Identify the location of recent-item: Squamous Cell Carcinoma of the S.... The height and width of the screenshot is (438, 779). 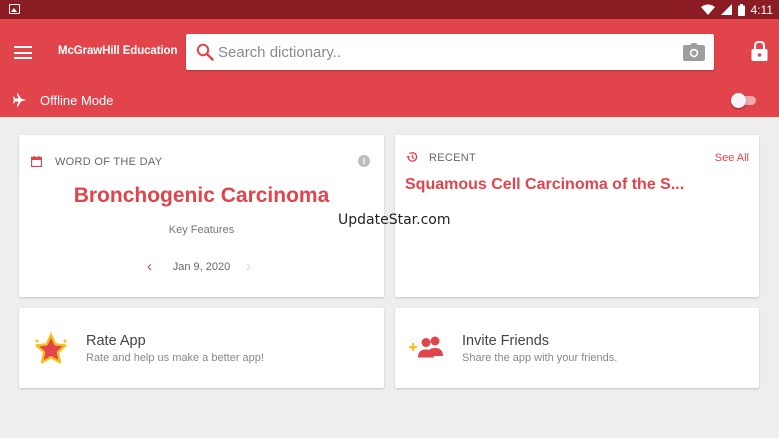
(544, 185).